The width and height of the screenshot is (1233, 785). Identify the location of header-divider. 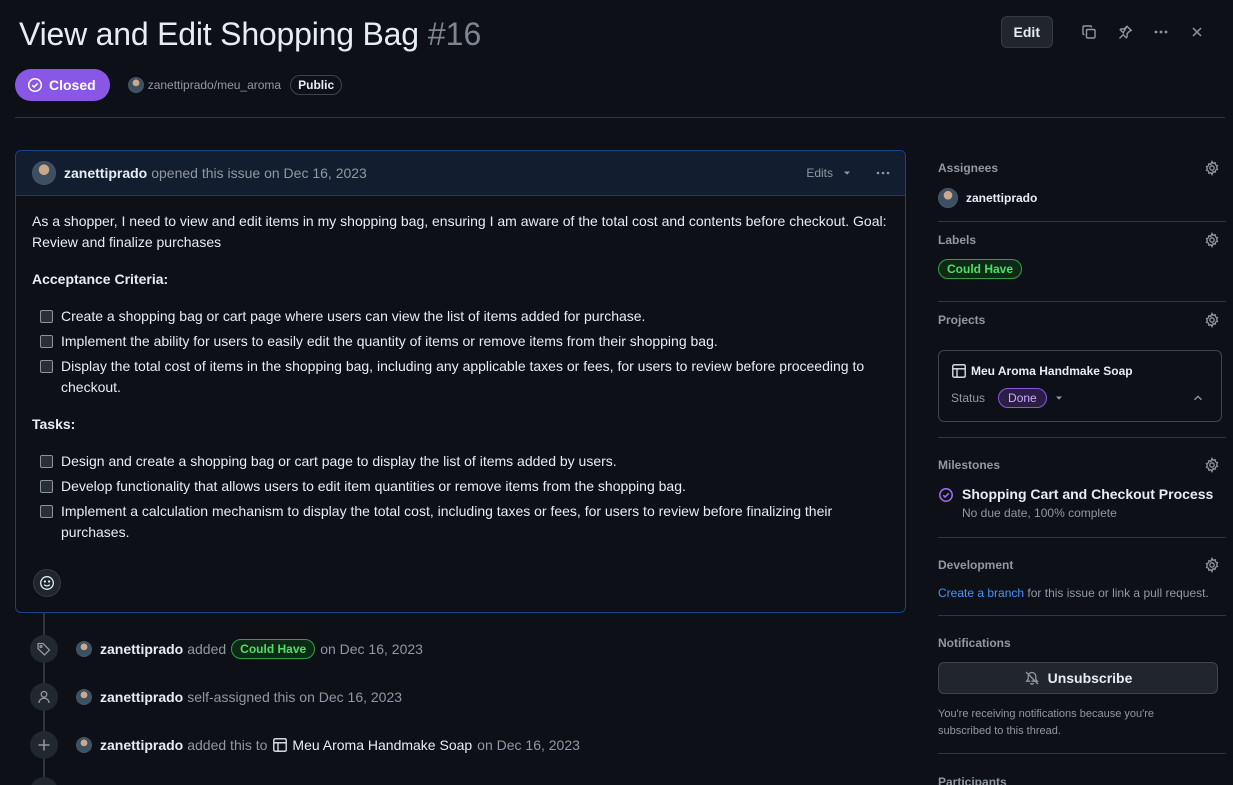
(620, 117).